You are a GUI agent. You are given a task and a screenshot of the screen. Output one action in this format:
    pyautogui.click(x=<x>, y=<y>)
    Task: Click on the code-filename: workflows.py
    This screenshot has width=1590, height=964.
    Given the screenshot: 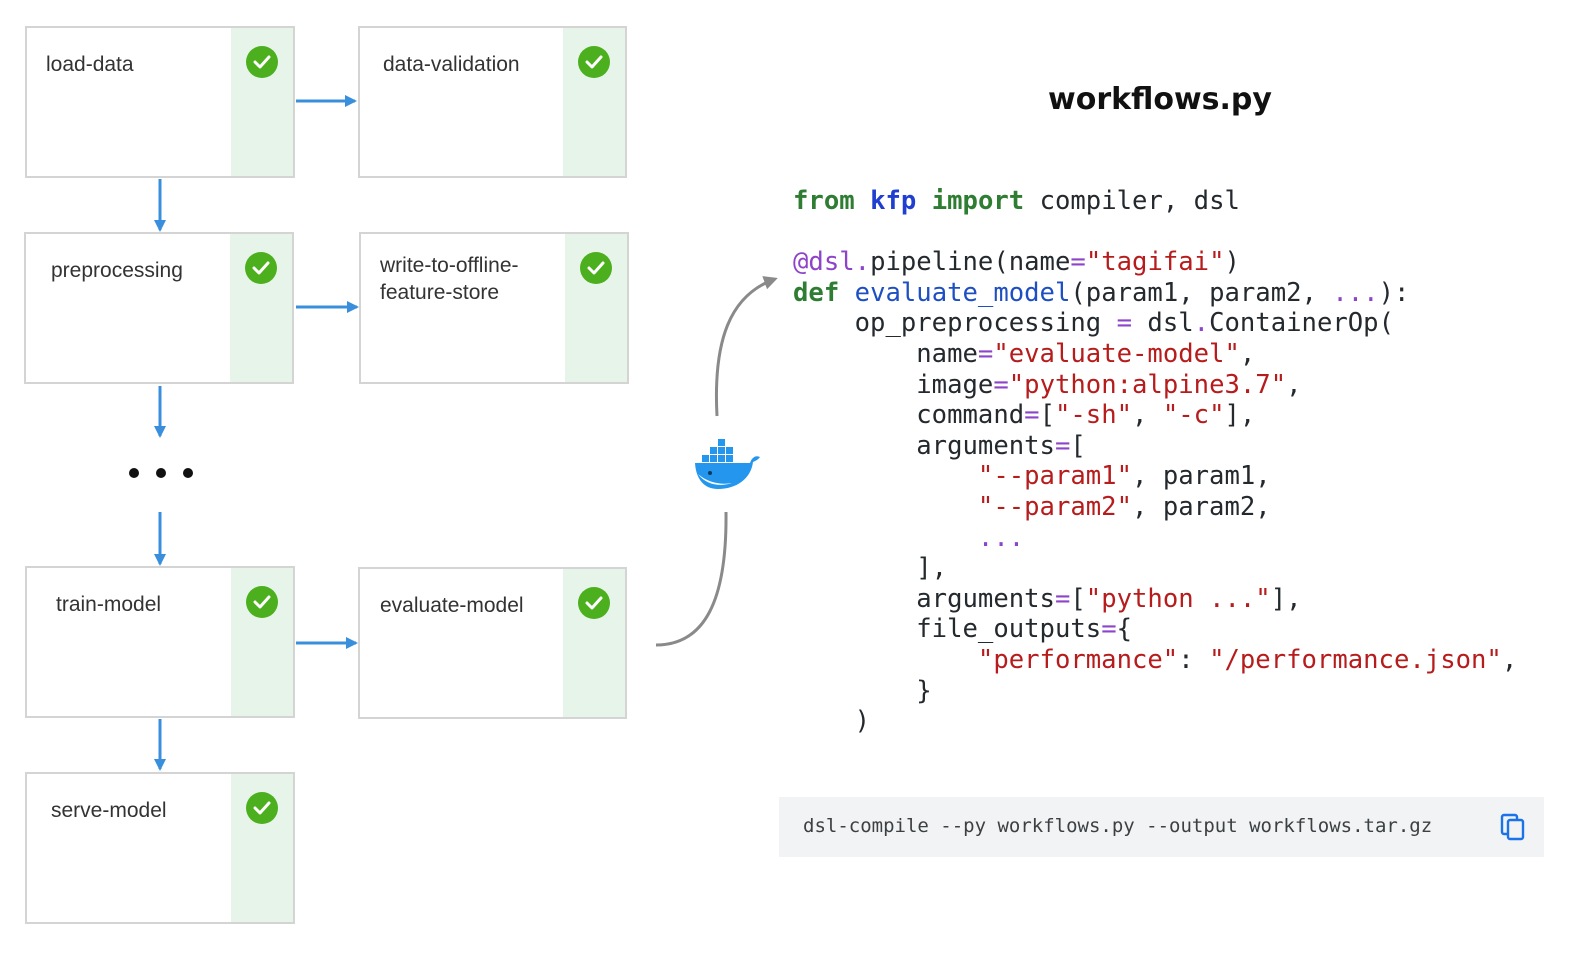 What is the action you would take?
    pyautogui.click(x=1160, y=99)
    